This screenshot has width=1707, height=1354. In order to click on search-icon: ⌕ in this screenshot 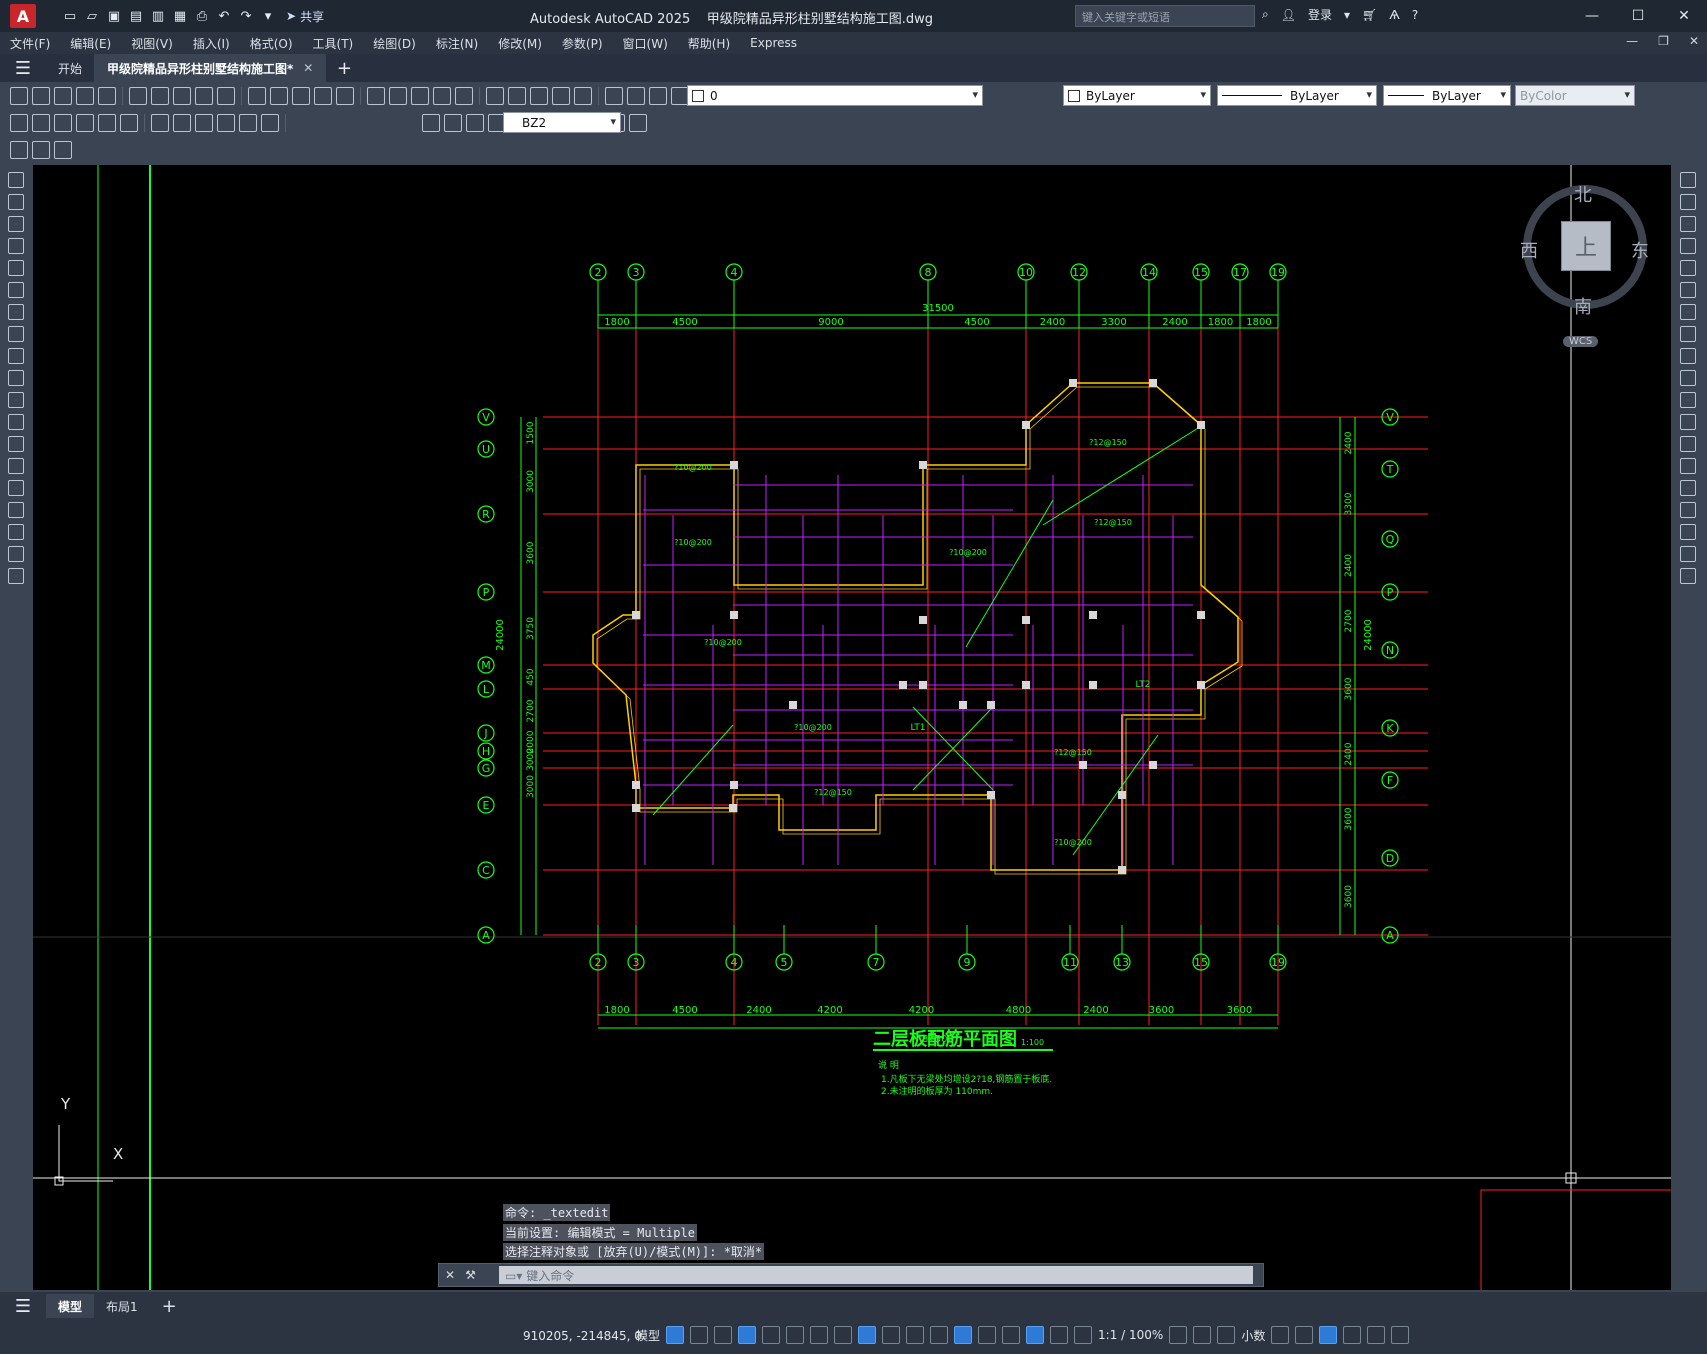, I will do `click(1265, 14)`.